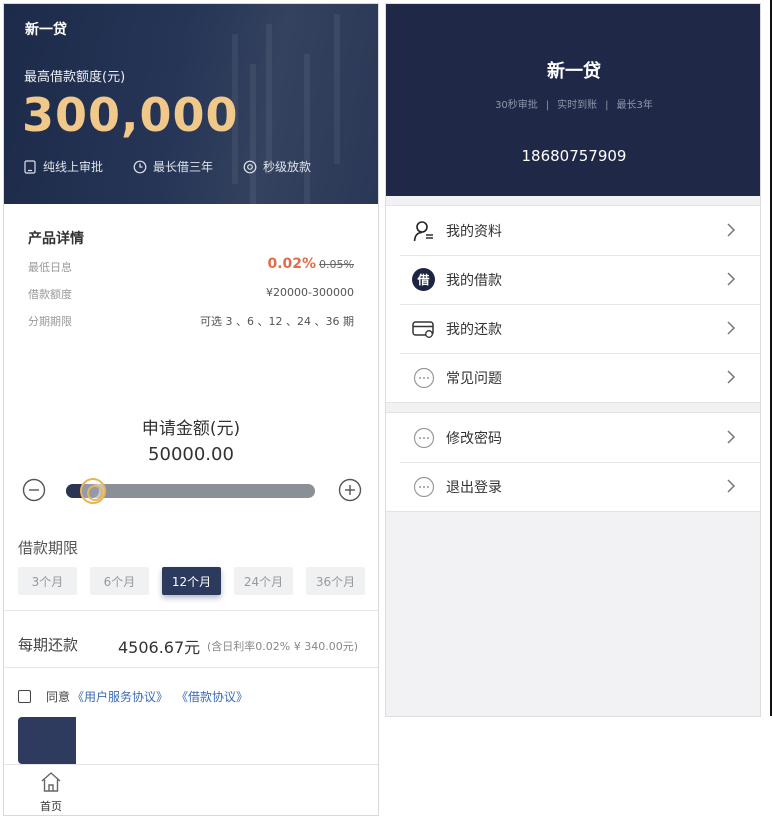 The height and width of the screenshot is (817, 773). I want to click on detail-row-min-rate: 最低日息 0.02% 0.05%, so click(191, 266).